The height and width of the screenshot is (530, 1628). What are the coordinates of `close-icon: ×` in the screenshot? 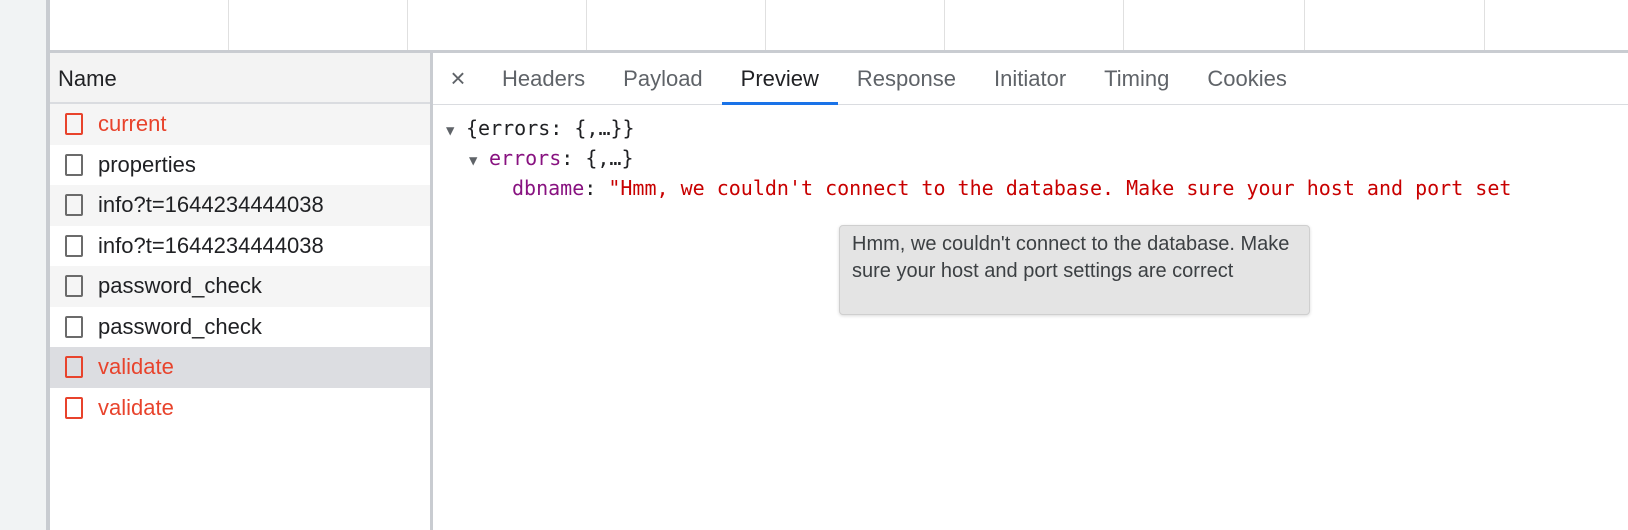 It's located at (458, 78).